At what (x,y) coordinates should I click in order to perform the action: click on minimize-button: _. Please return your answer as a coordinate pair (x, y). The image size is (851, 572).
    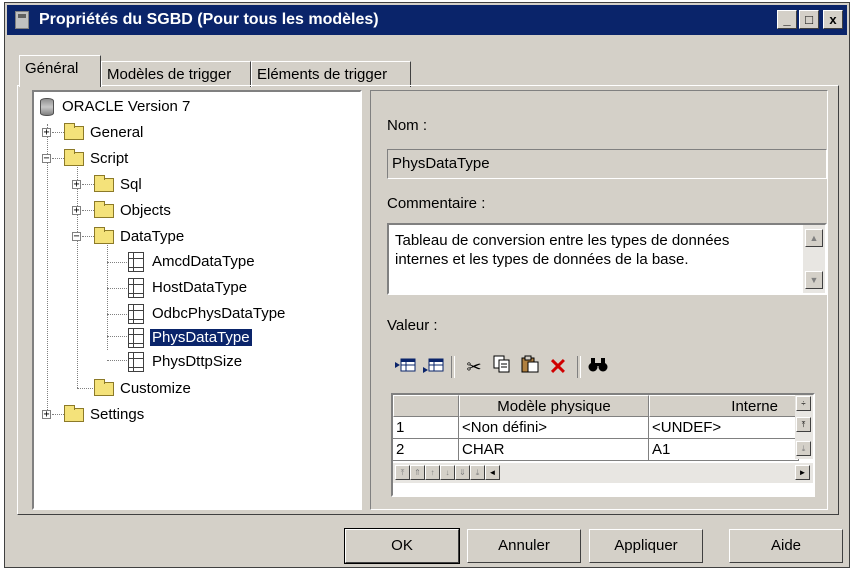
    Looking at the image, I should click on (787, 19).